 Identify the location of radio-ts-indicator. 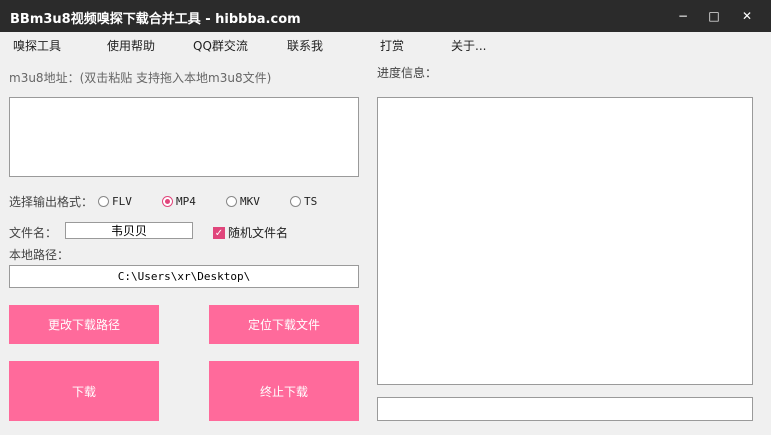
(295, 201).